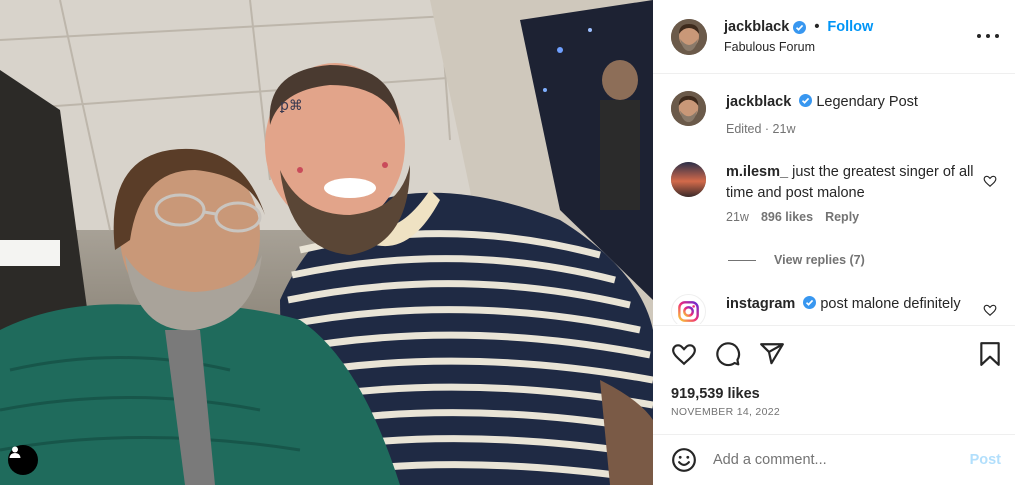  I want to click on view-replies-label: View replies (7), so click(819, 260).